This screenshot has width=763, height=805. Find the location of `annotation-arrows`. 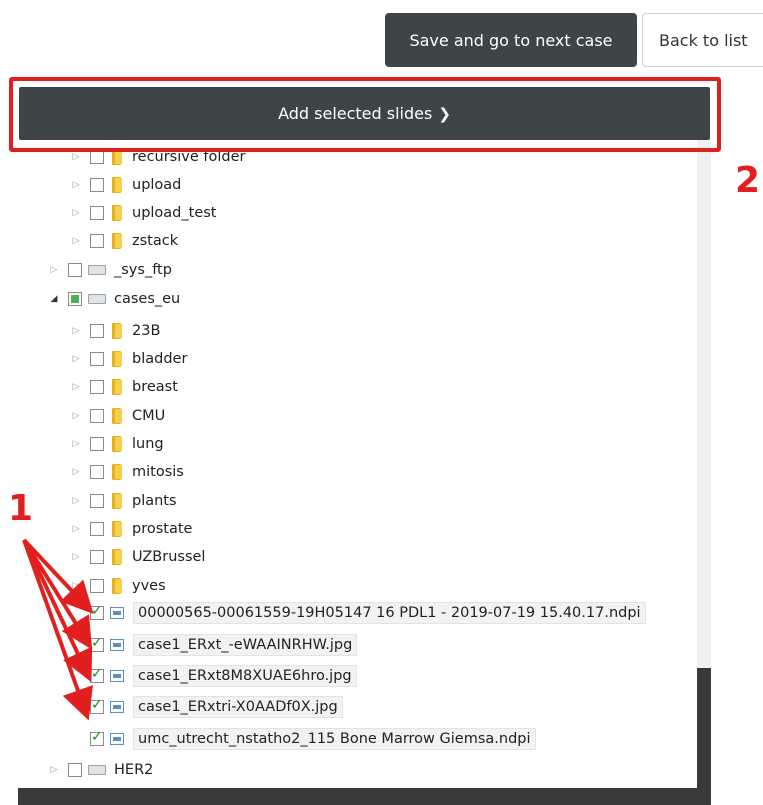

annotation-arrows is located at coordinates (58, 629).